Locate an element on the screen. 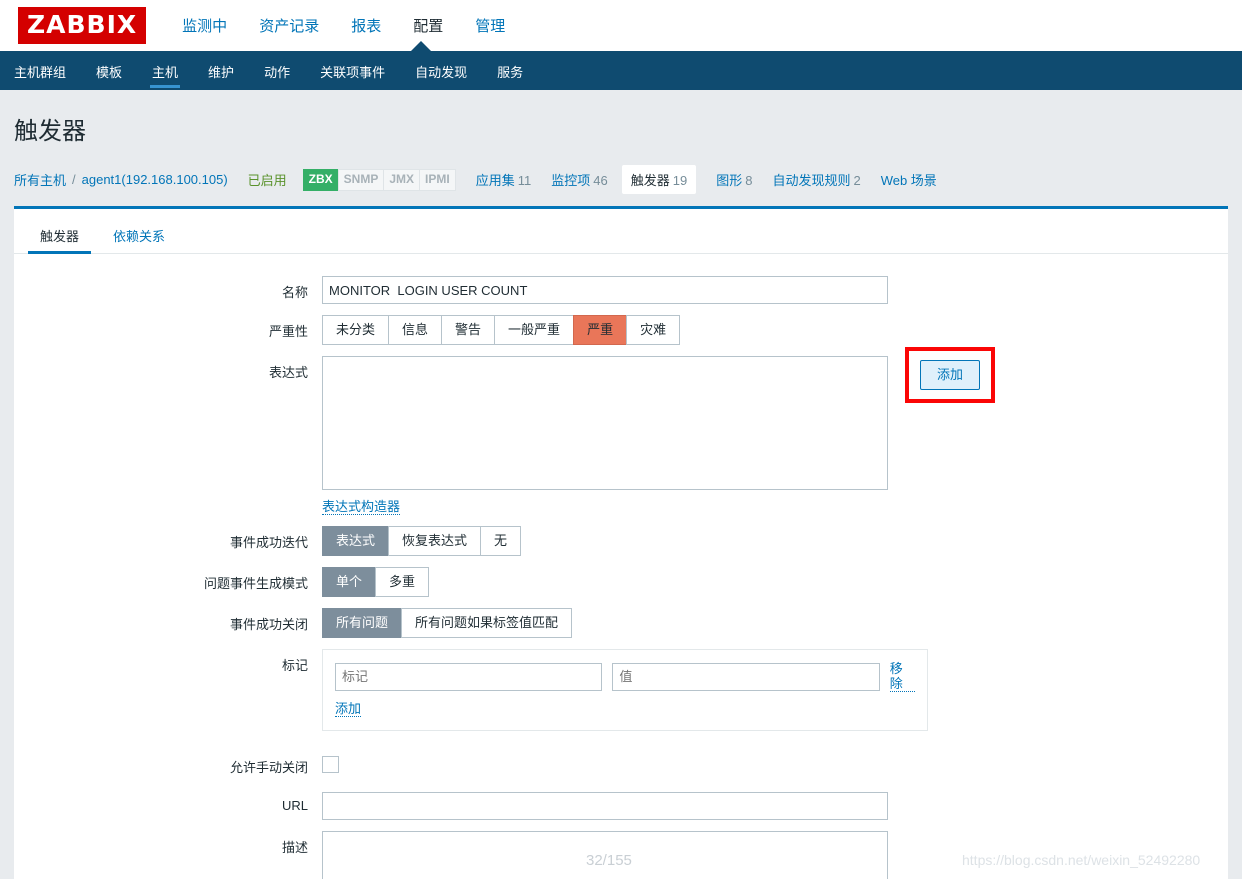 The image size is (1242, 879). expression-label: 表达式 is located at coordinates (288, 372).